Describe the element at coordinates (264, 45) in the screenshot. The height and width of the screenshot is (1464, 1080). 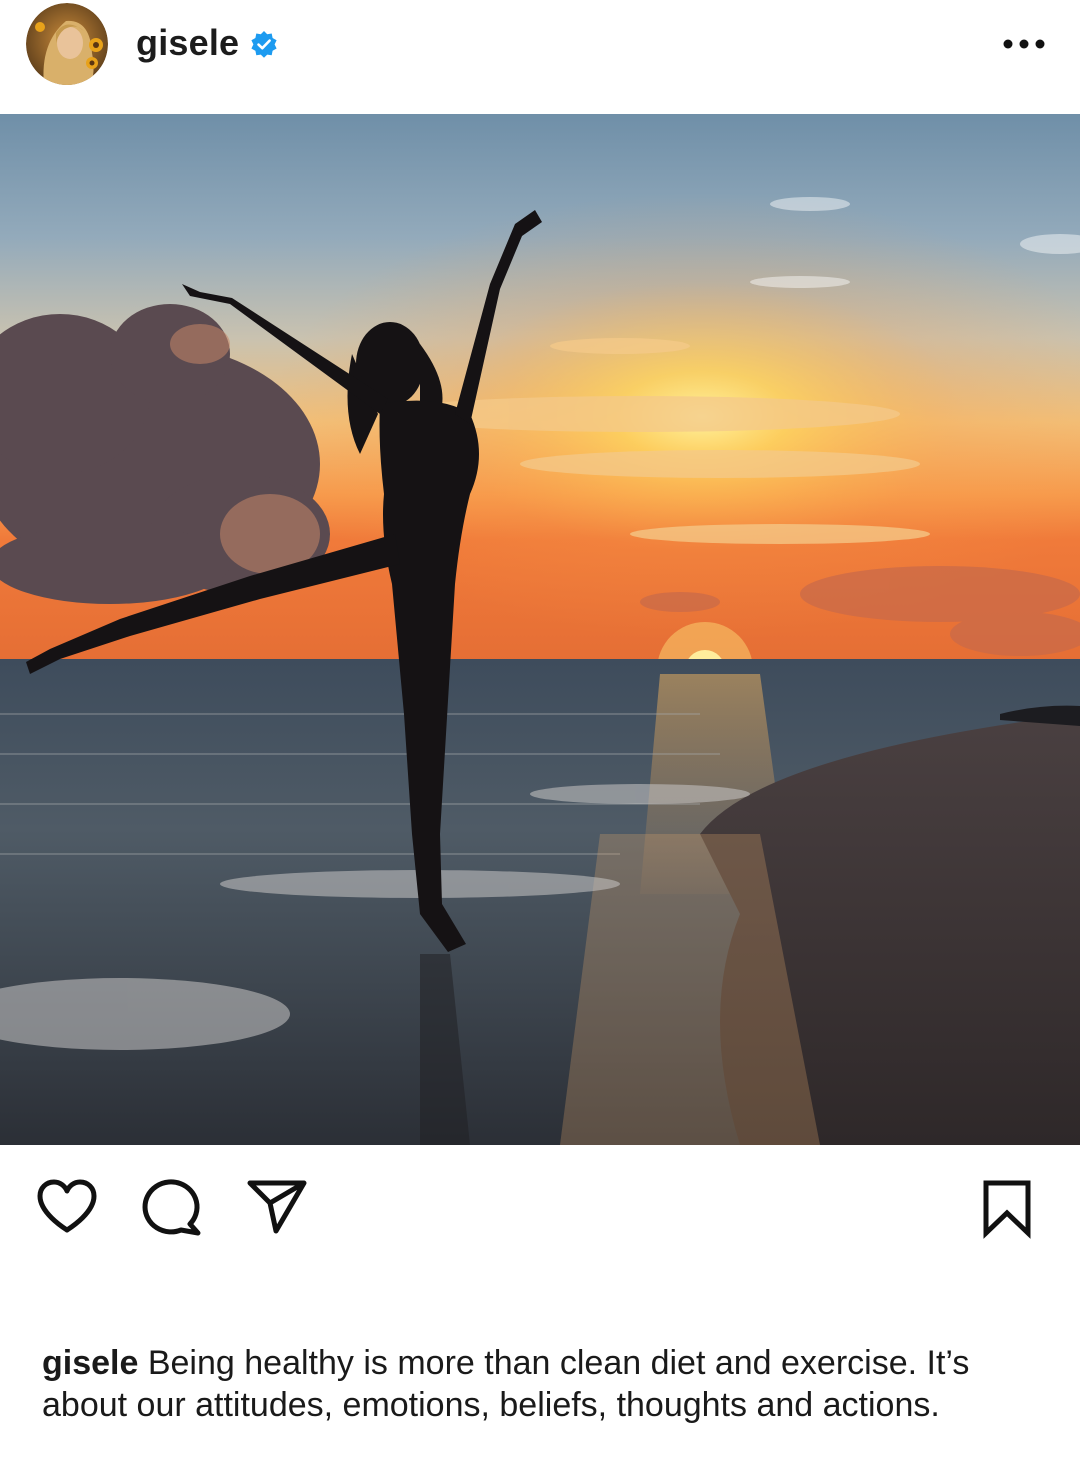
I see `verified-badge-icon` at that location.